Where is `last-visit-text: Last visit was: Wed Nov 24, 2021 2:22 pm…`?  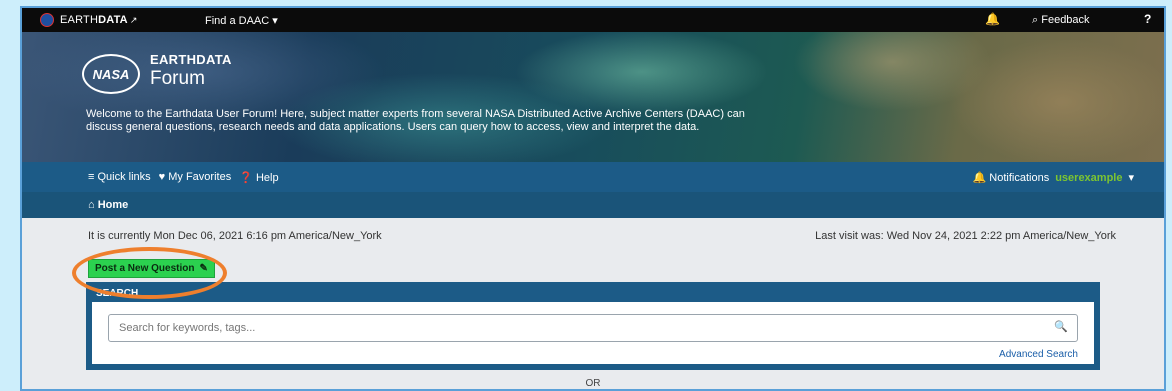 last-visit-text: Last visit was: Wed Nov 24, 2021 2:22 pm… is located at coordinates (965, 236).